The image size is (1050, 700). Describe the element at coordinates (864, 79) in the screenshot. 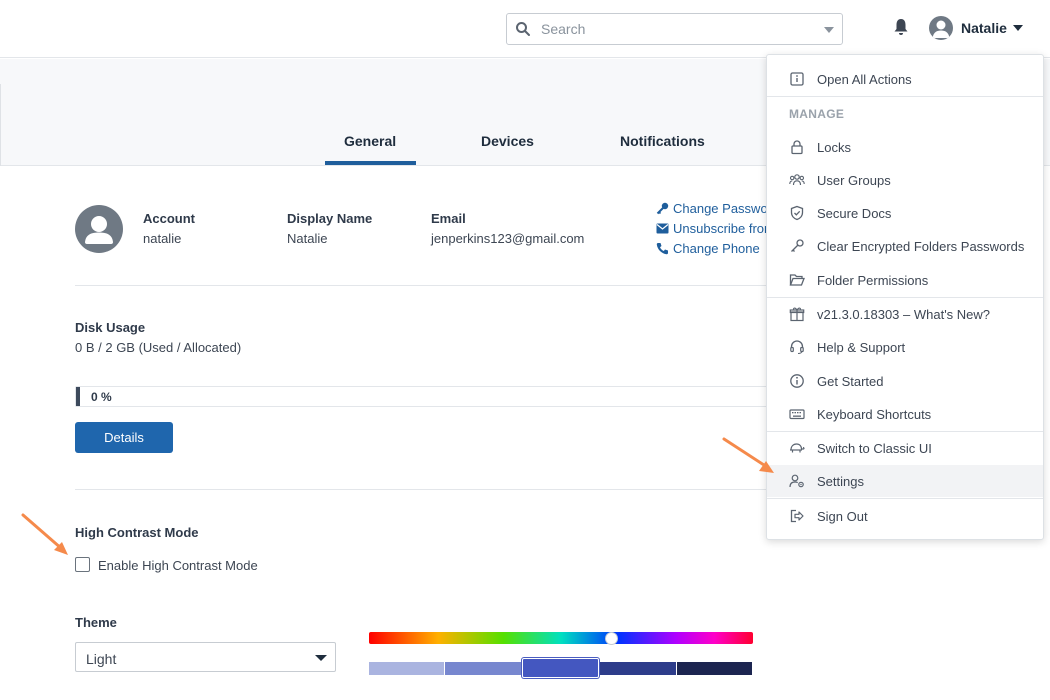

I see `menu-item-label: Open All Actions` at that location.